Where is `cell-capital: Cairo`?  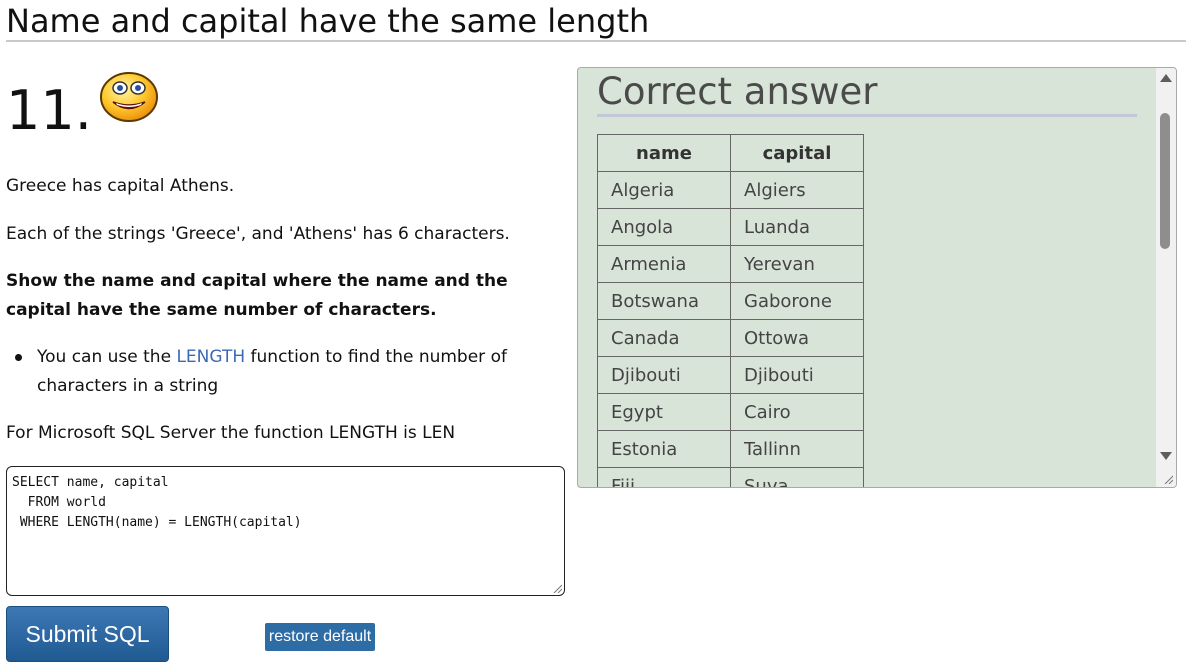
cell-capital: Cairo is located at coordinates (797, 412).